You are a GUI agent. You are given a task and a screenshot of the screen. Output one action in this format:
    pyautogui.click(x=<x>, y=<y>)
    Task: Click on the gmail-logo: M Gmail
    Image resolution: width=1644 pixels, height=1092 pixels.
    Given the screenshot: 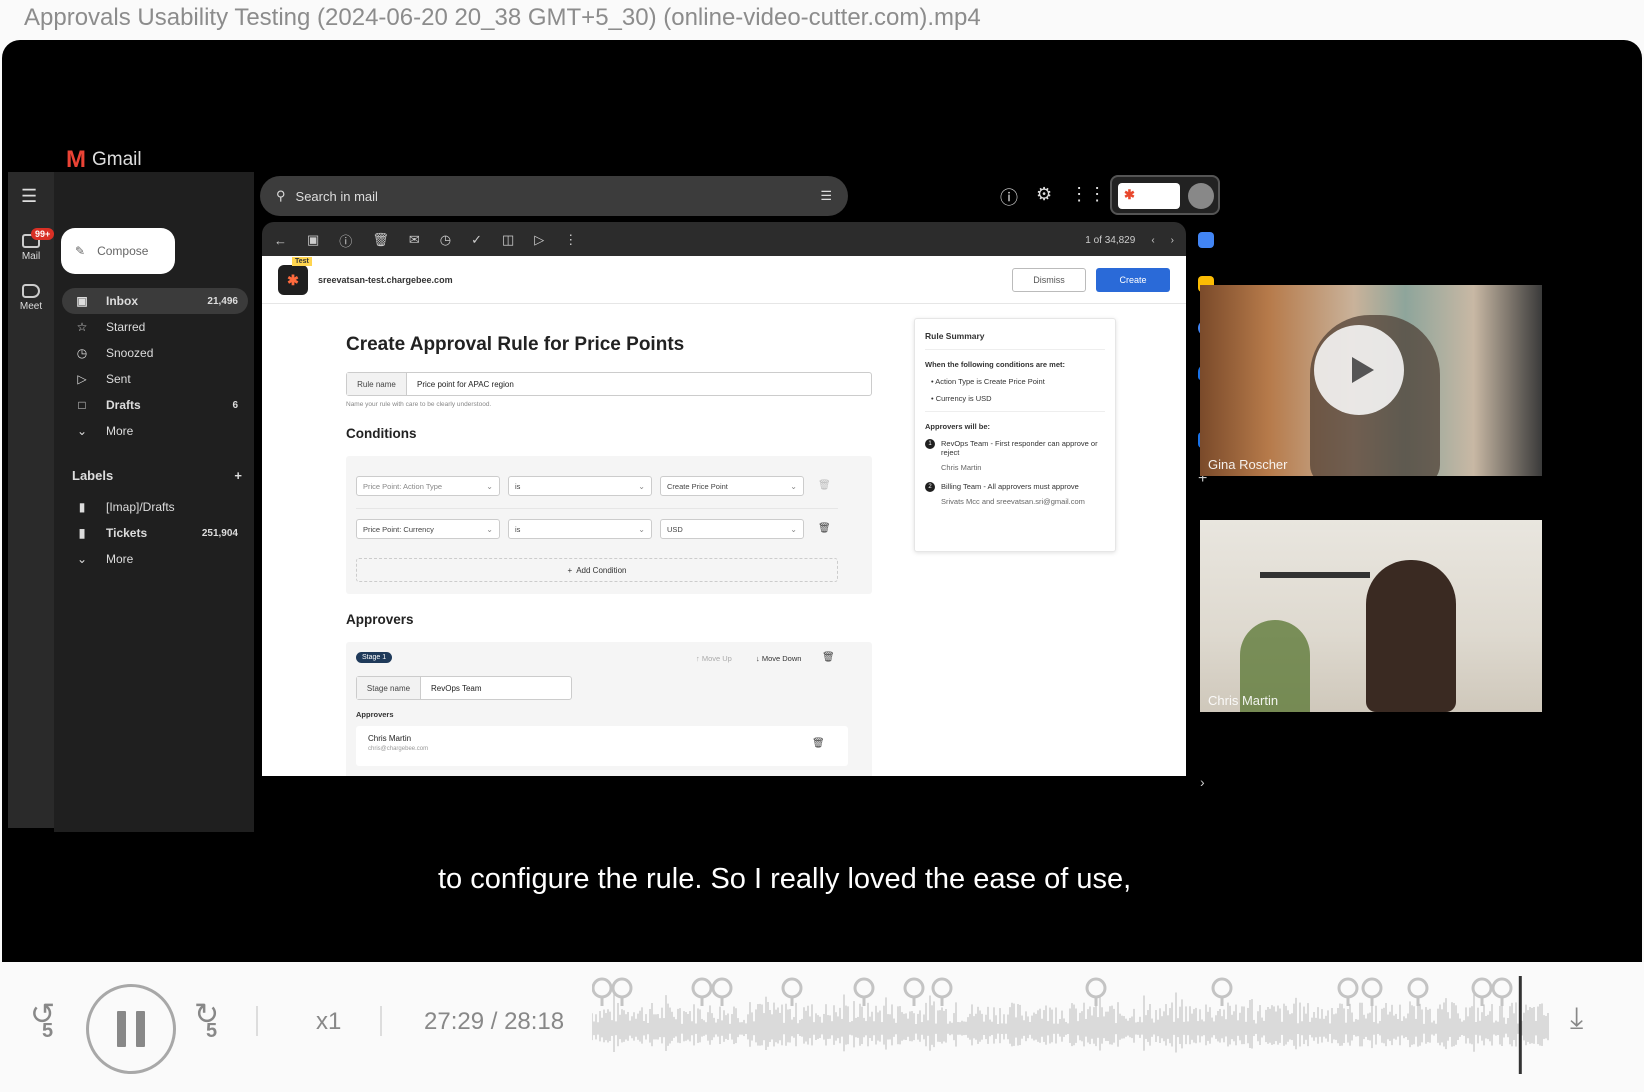 What is the action you would take?
    pyautogui.click(x=104, y=160)
    